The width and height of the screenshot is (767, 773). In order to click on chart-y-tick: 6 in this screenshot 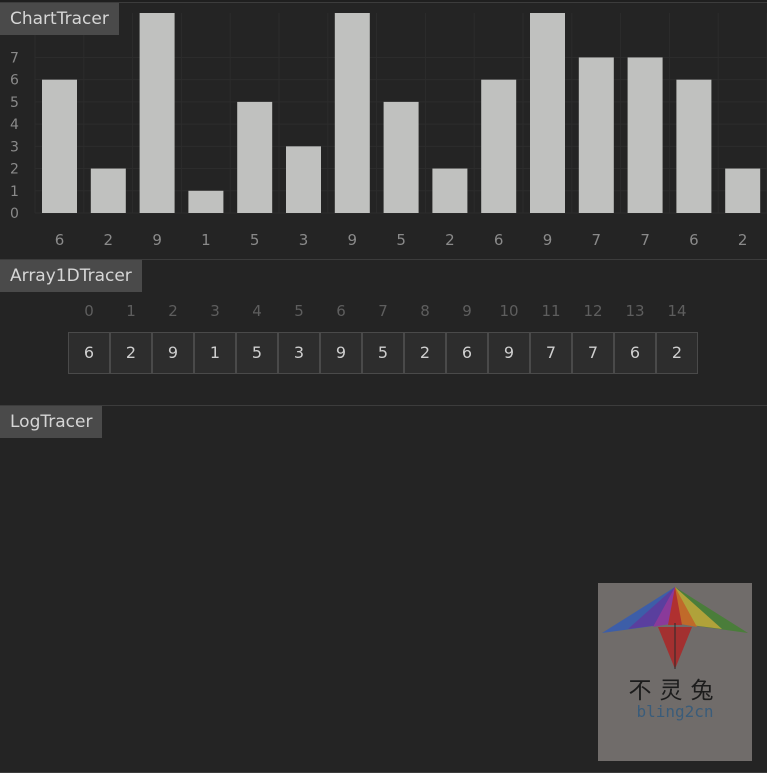, I will do `click(14, 81)`.